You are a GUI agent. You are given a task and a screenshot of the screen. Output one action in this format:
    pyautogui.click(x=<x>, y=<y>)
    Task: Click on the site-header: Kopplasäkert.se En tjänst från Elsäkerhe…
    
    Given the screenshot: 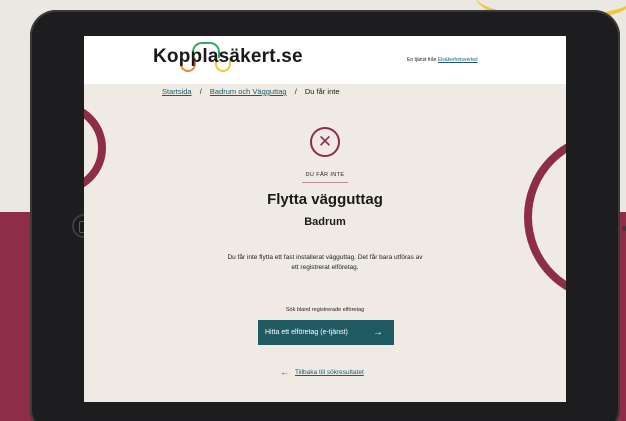 What is the action you would take?
    pyautogui.click(x=325, y=60)
    